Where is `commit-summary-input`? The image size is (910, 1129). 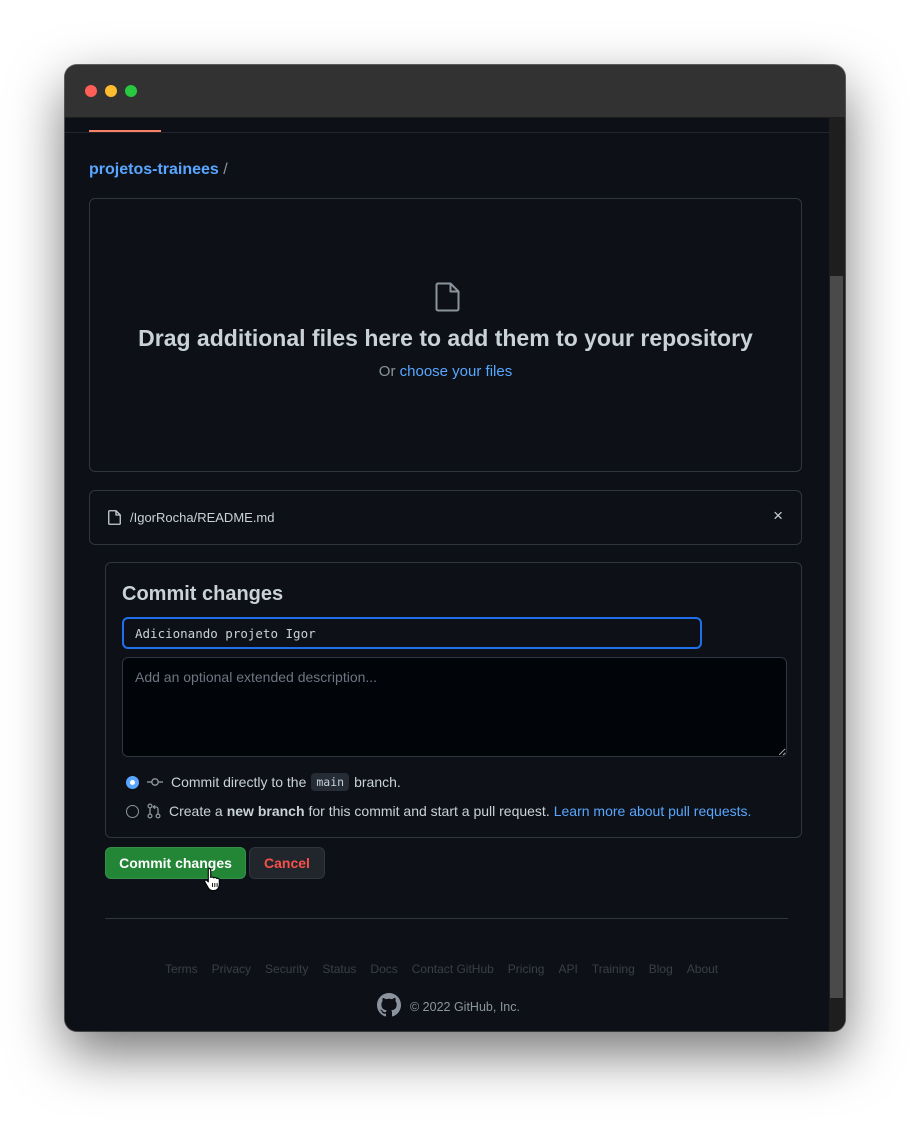 commit-summary-input is located at coordinates (412, 633).